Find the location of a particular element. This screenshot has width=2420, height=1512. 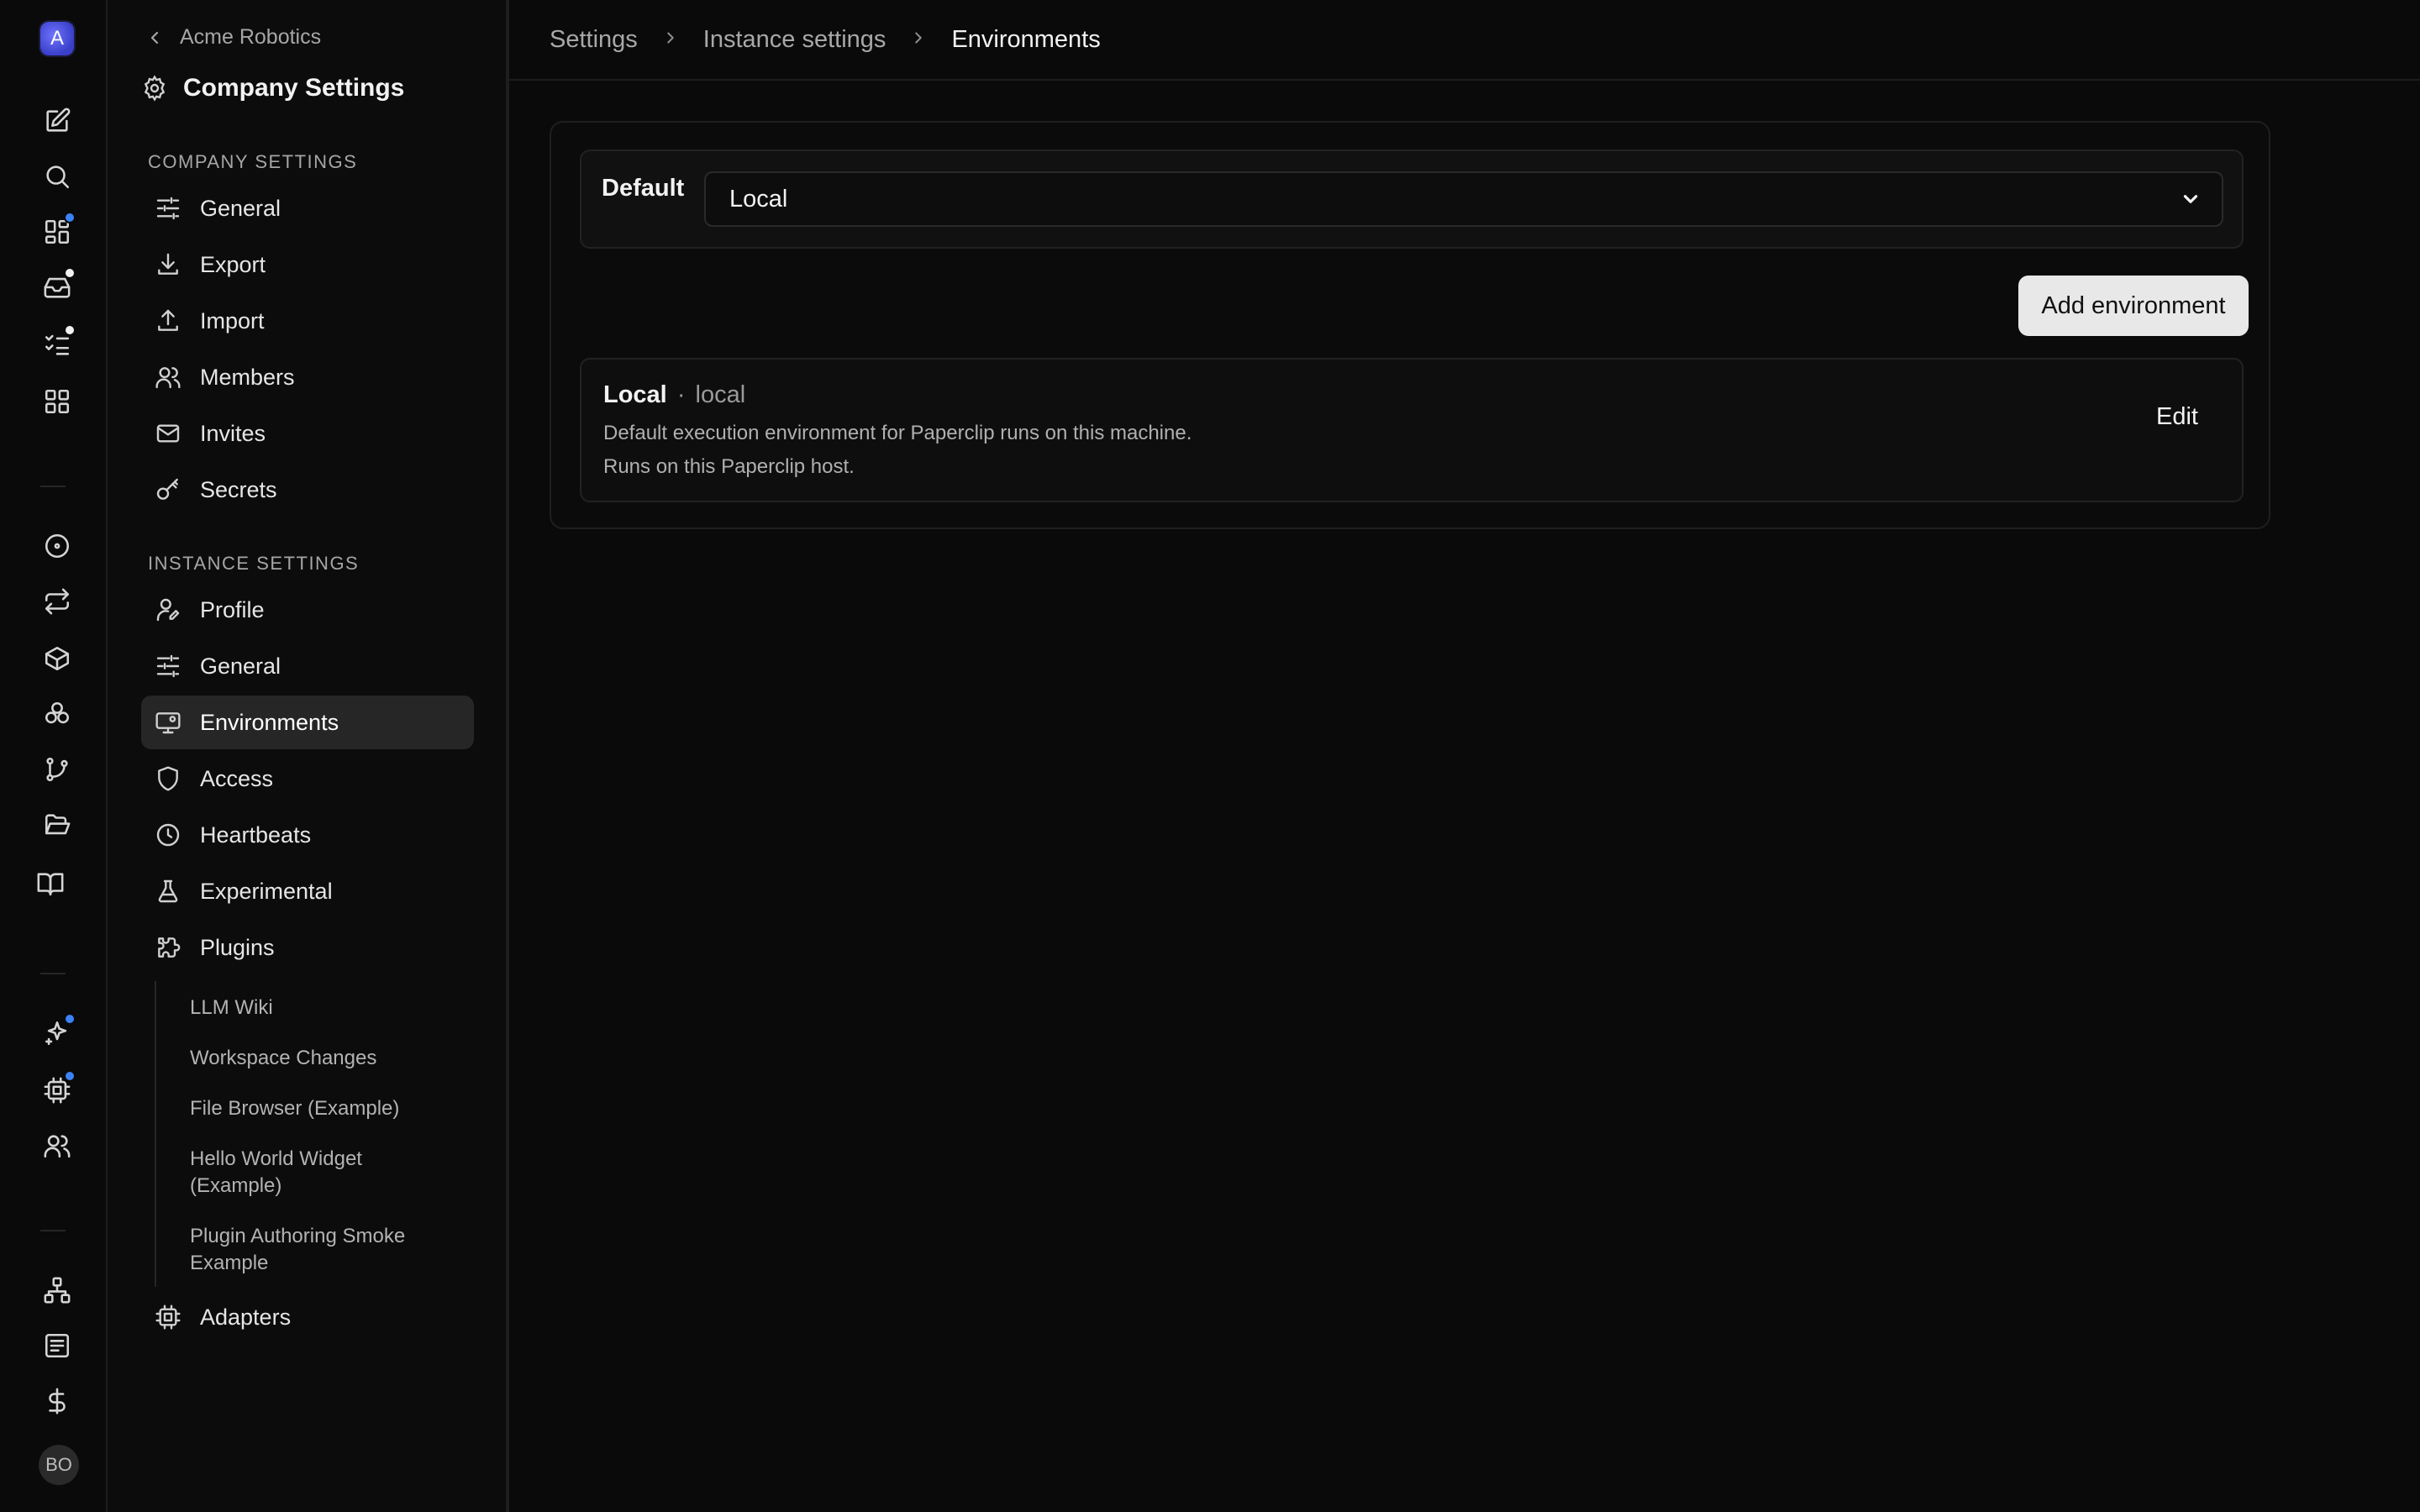

sidebar-item-heartbeats: Heartbeats is located at coordinates (307, 835).